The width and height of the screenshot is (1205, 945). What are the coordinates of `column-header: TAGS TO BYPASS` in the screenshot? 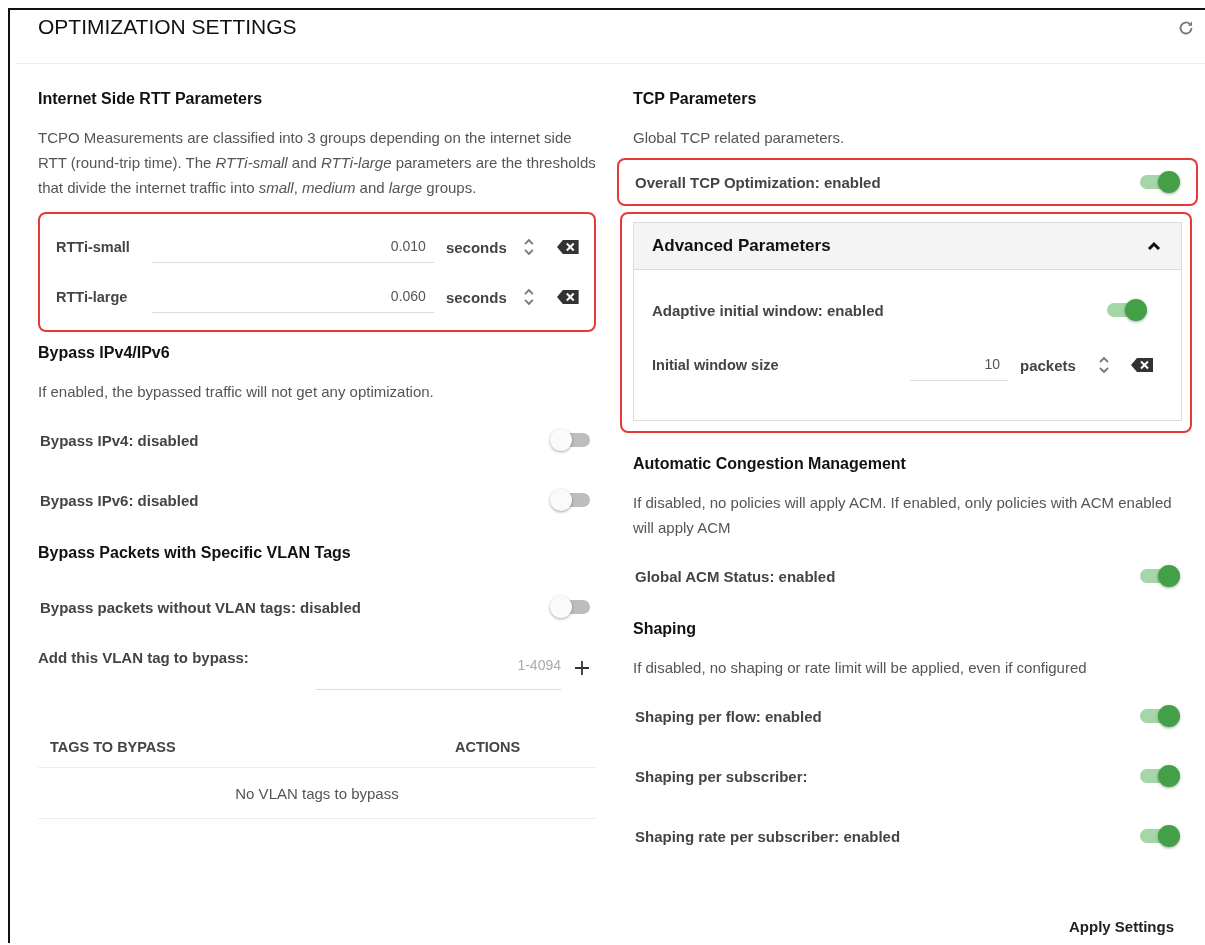 It's located at (113, 747).